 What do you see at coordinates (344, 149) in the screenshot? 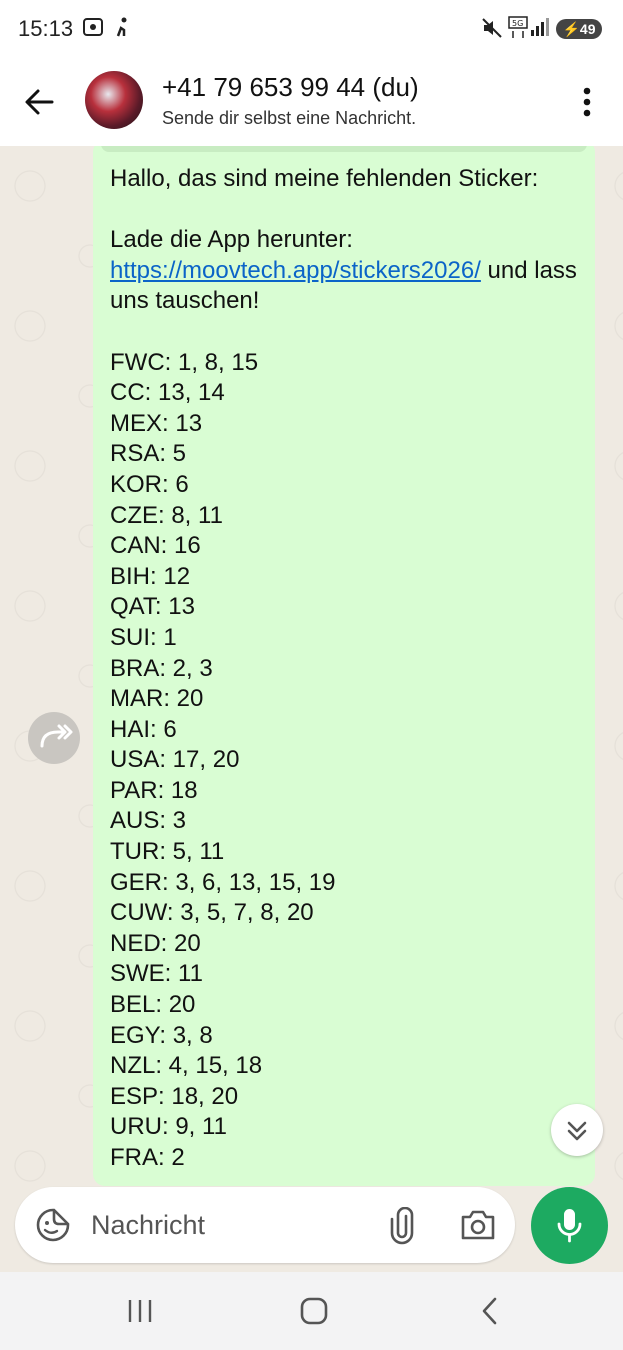
I see `message-bubble-top` at bounding box center [344, 149].